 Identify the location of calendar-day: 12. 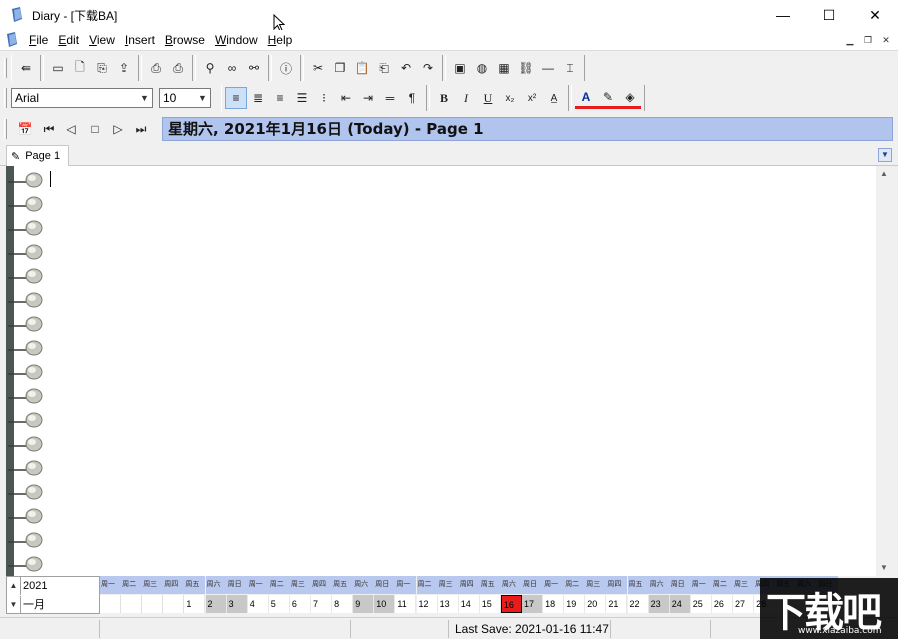
(427, 604).